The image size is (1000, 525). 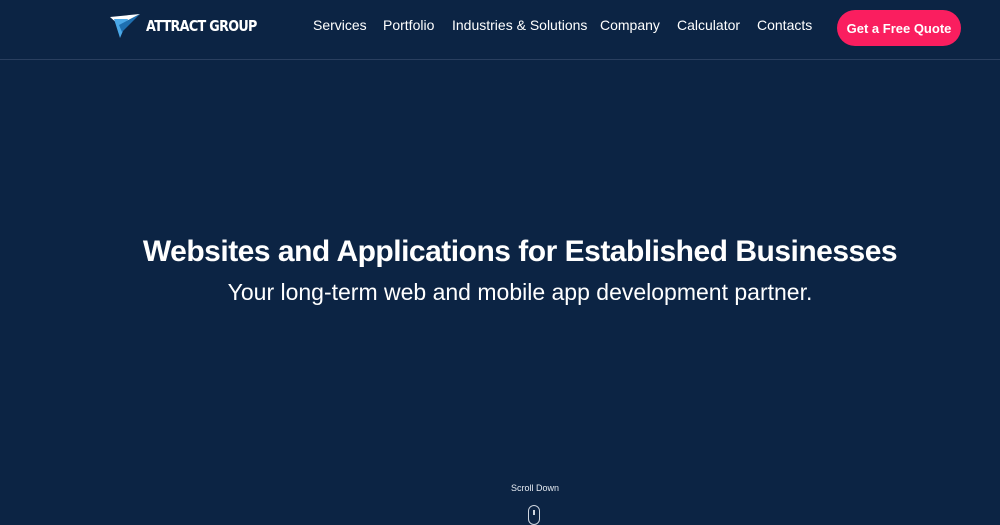 I want to click on mouse-wheel, so click(x=534, y=512).